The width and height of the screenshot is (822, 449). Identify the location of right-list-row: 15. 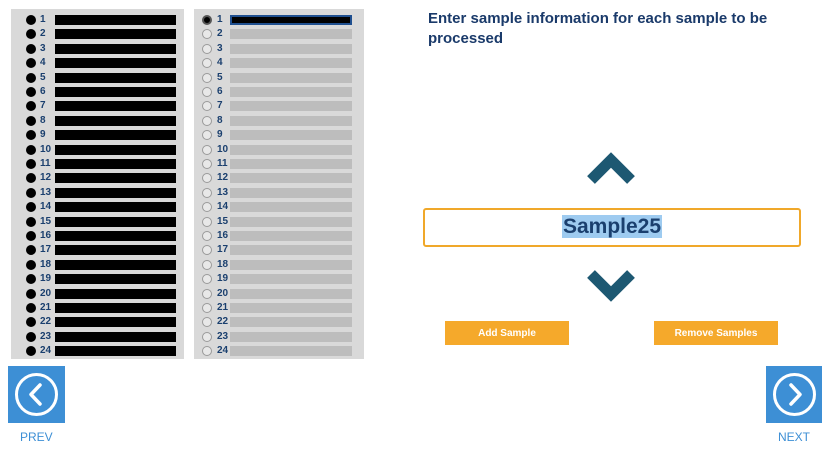
(279, 222).